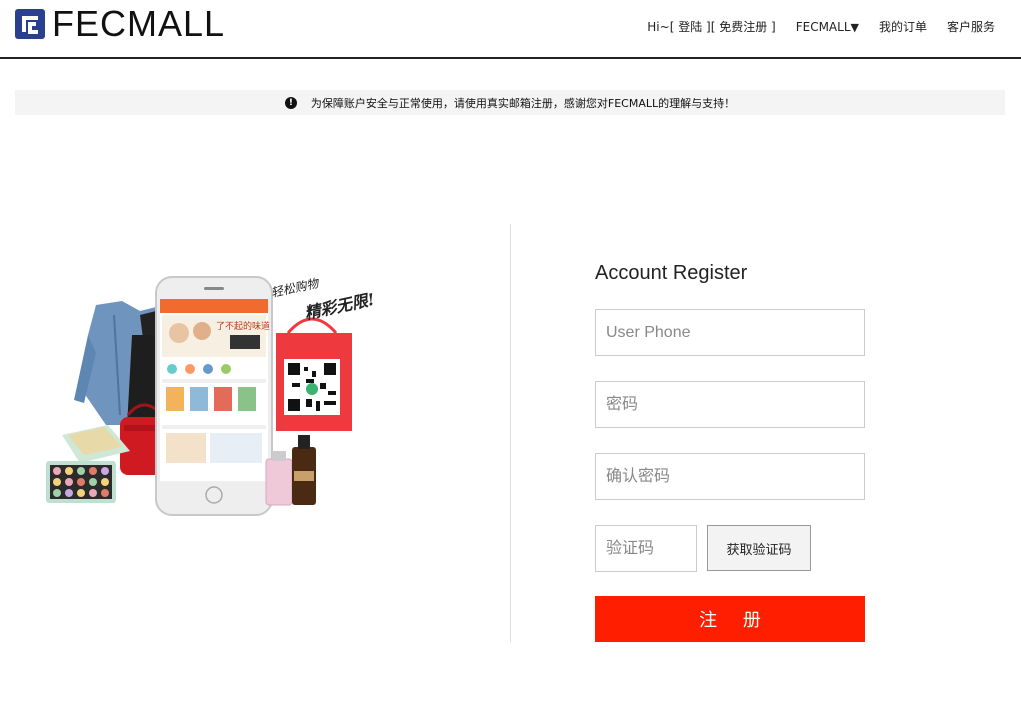  What do you see at coordinates (296, 288) in the screenshot?
I see `promo-slogan-line1: 轻松购物` at bounding box center [296, 288].